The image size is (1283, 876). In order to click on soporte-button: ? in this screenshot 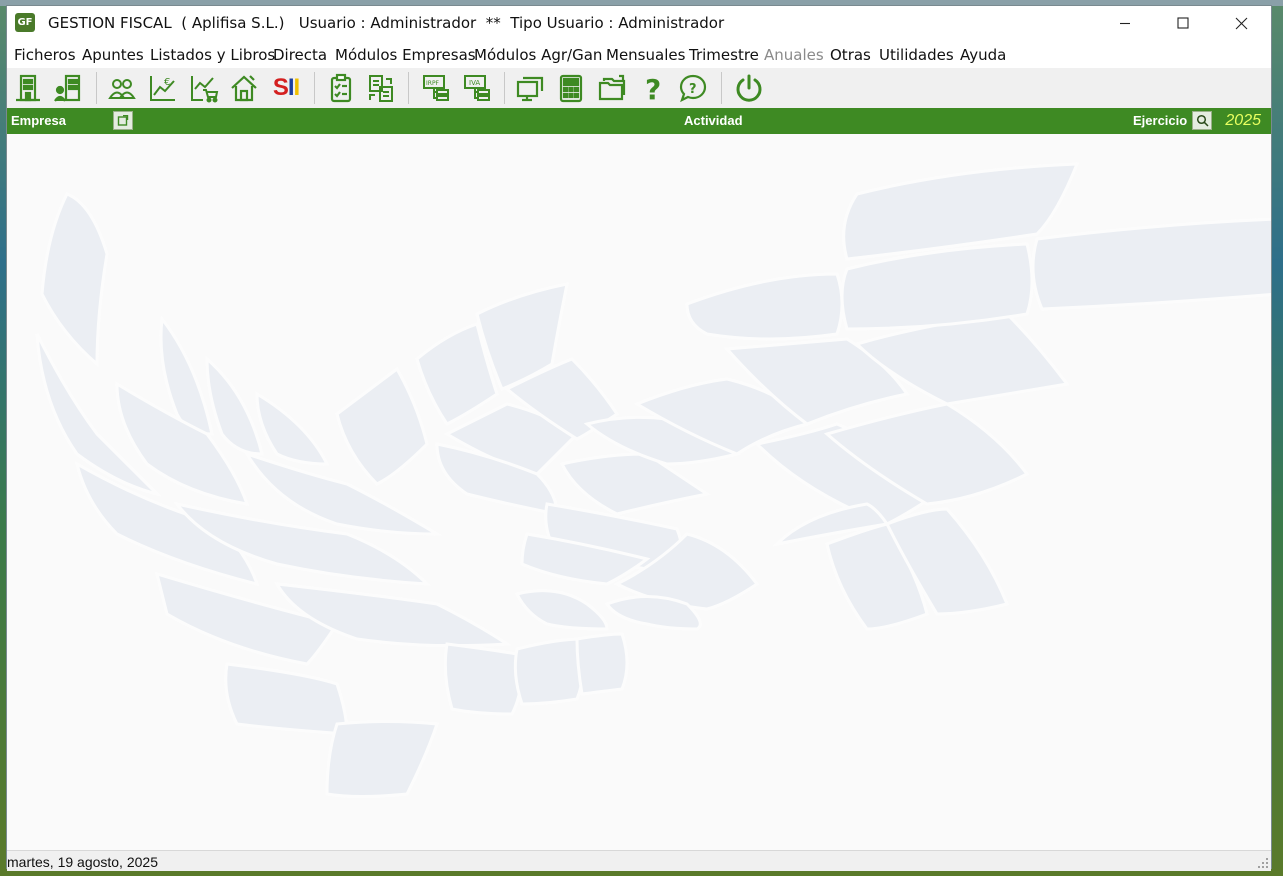, I will do `click(693, 88)`.